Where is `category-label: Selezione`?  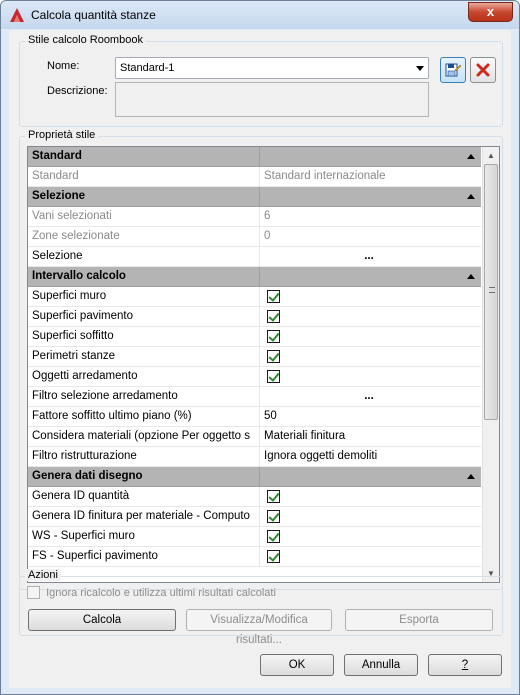 category-label: Selezione is located at coordinates (144, 197).